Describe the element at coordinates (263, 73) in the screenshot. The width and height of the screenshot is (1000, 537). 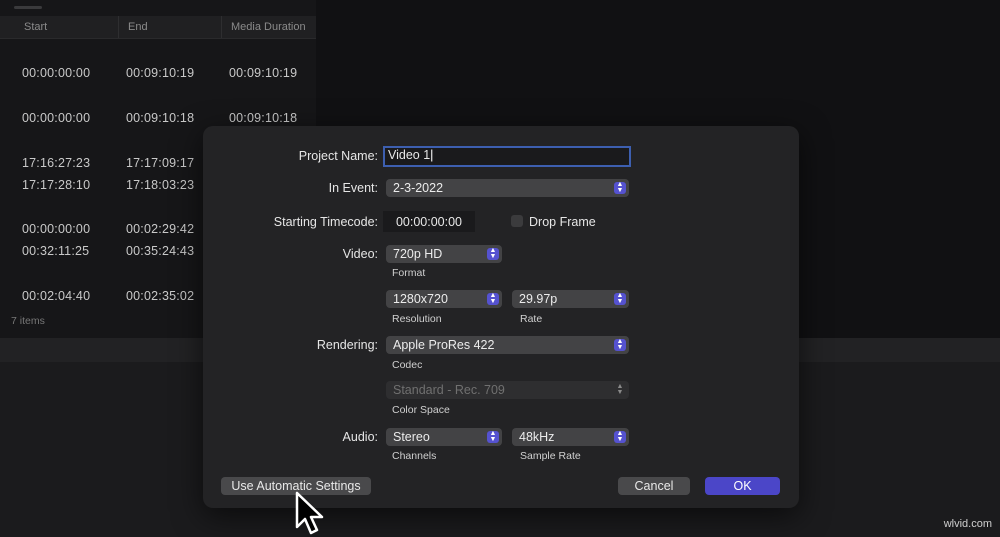
I see `table-cell-duration: 00:09:10:19` at that location.